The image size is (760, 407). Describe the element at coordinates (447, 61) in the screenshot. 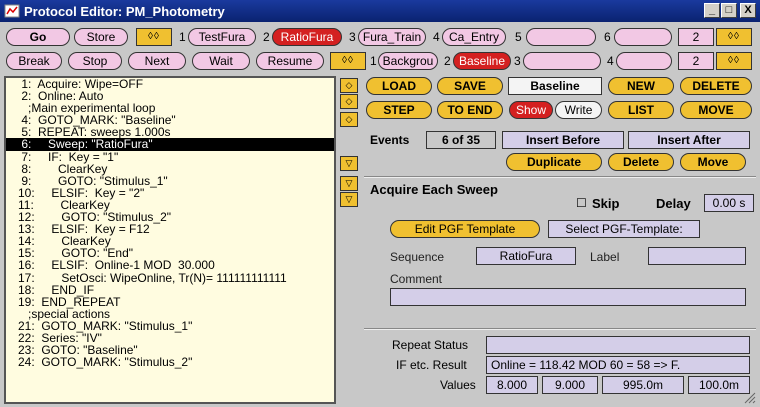

I see `slot2-2-number: 2` at that location.